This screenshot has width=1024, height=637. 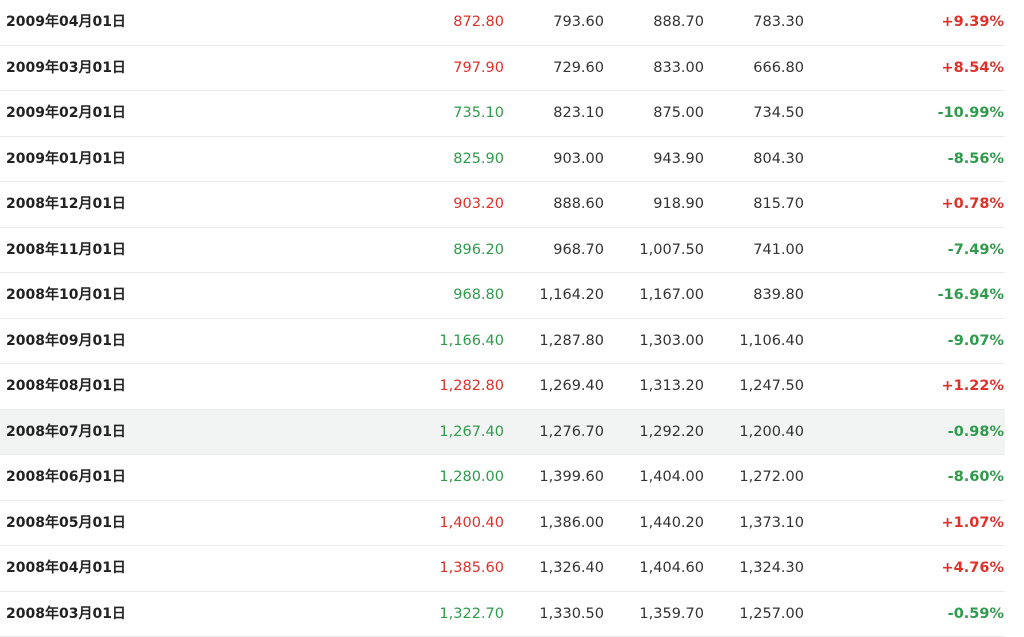 I want to click on change-percent-cell: +4.76%, so click(x=973, y=568).